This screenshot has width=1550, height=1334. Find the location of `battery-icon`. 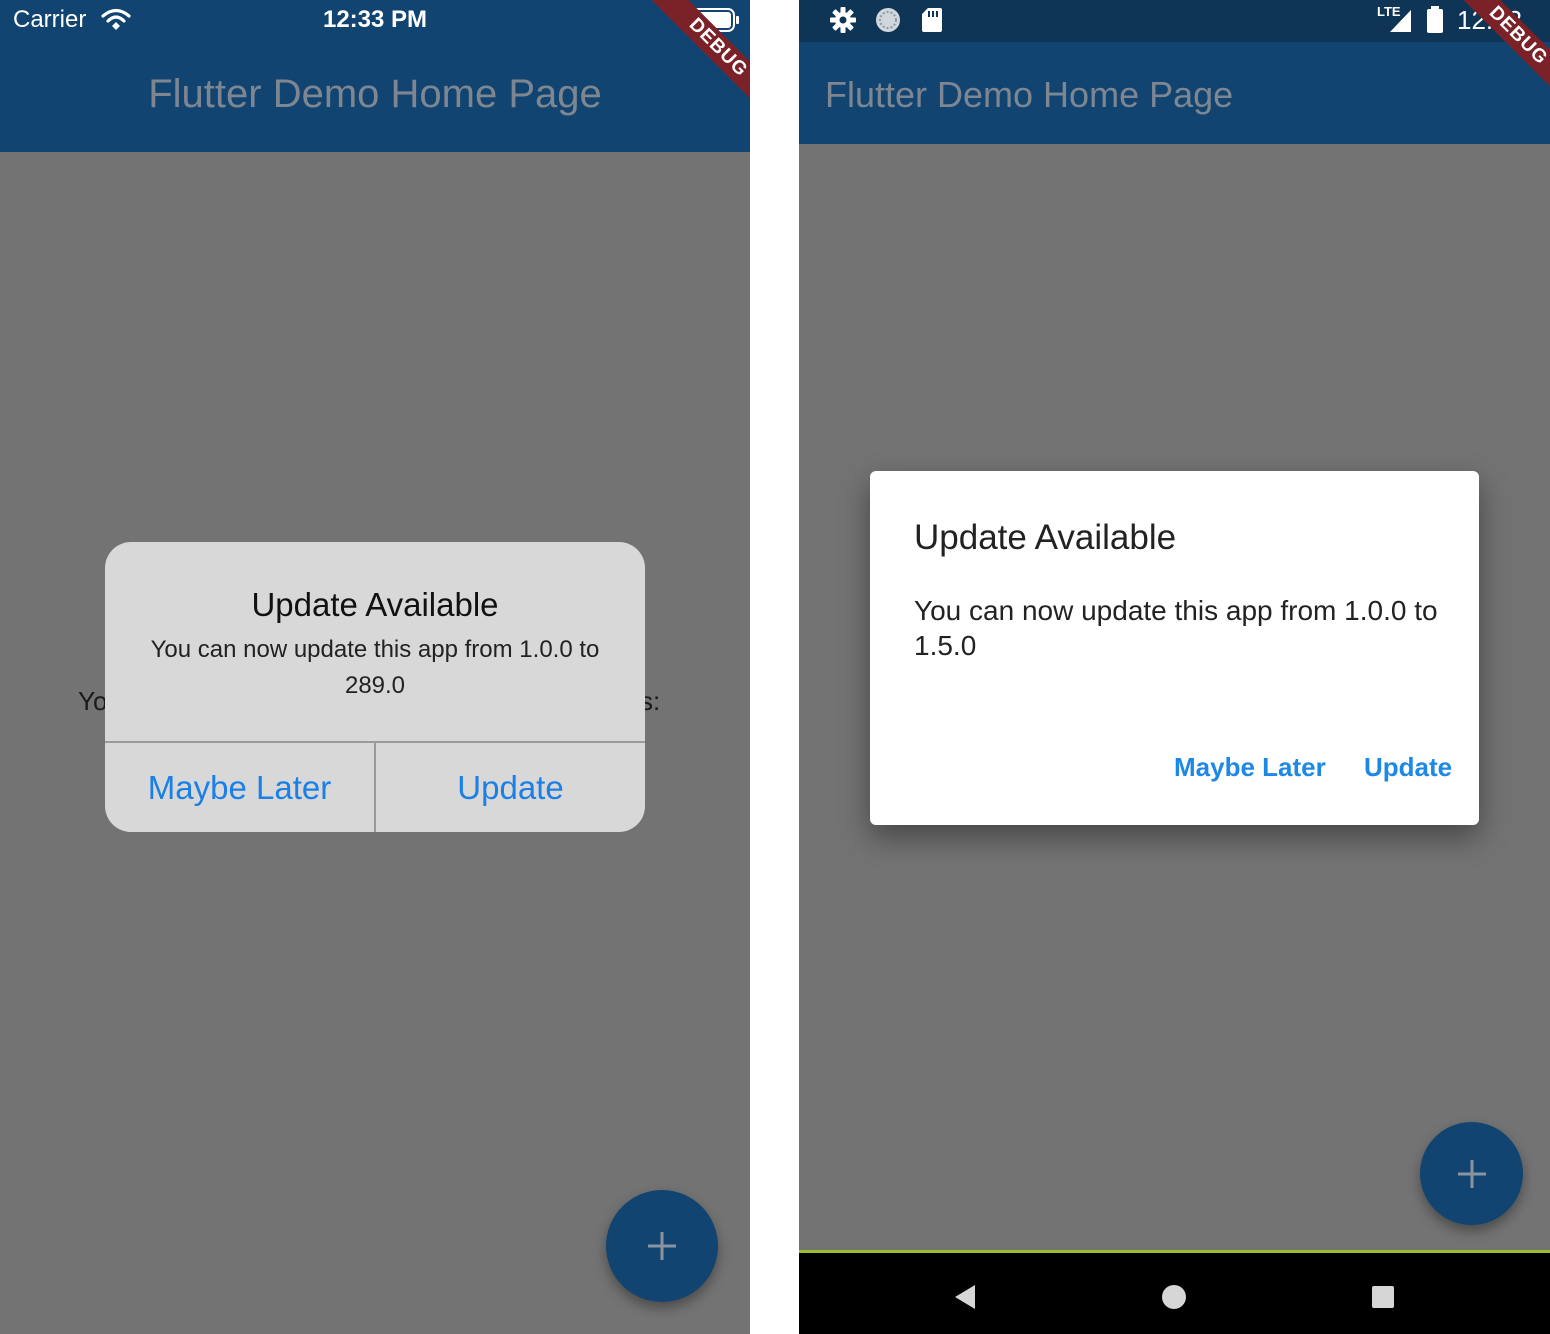

battery-icon is located at coordinates (1435, 19).